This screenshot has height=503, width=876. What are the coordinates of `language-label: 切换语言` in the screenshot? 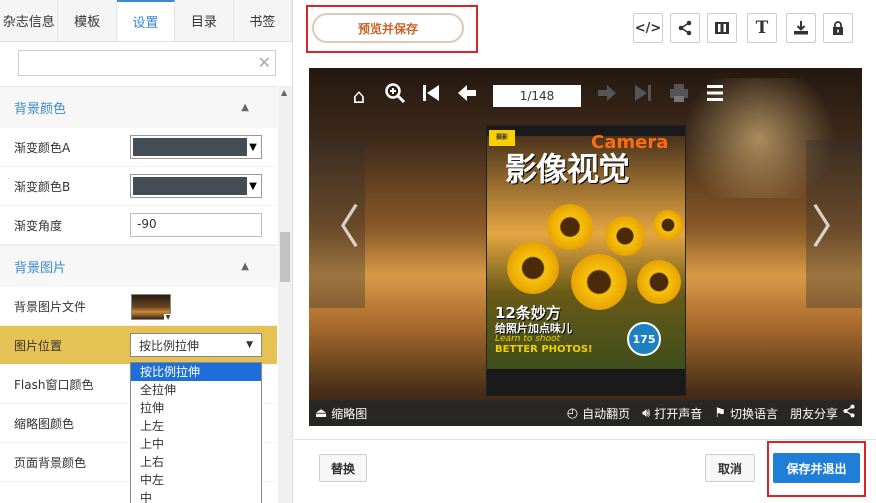 It's located at (753, 413).